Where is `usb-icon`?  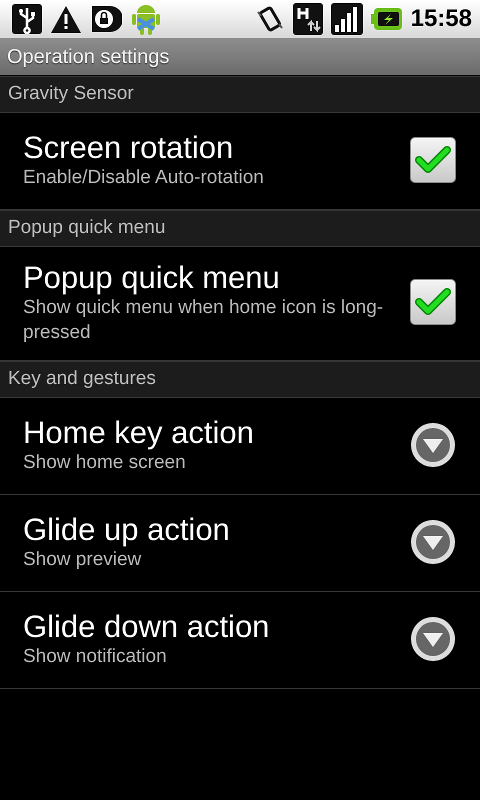 usb-icon is located at coordinates (27, 19).